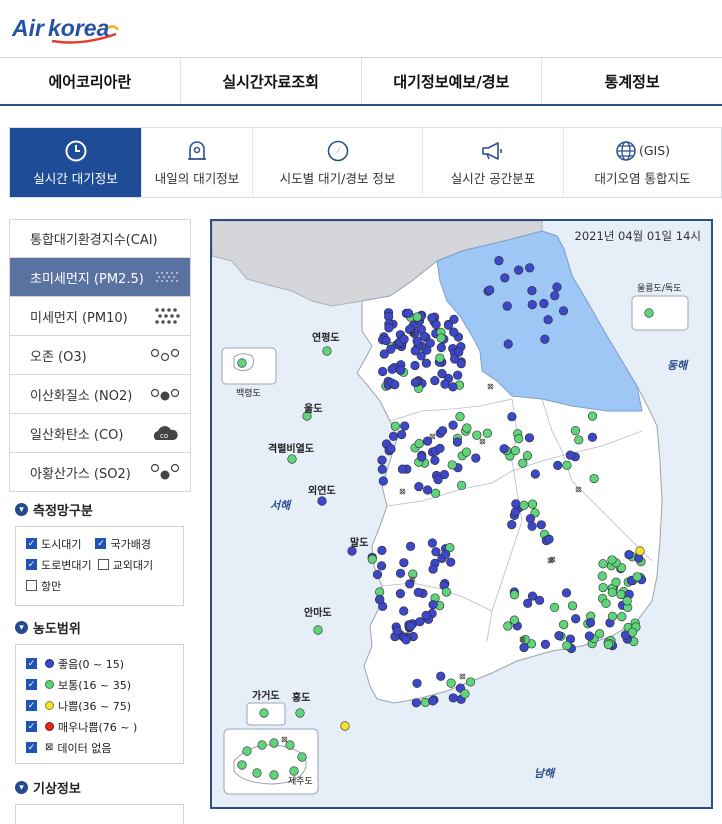 Image resolution: width=722 pixels, height=824 pixels. I want to click on airkorea-logo: Air korea, so click(66, 28).